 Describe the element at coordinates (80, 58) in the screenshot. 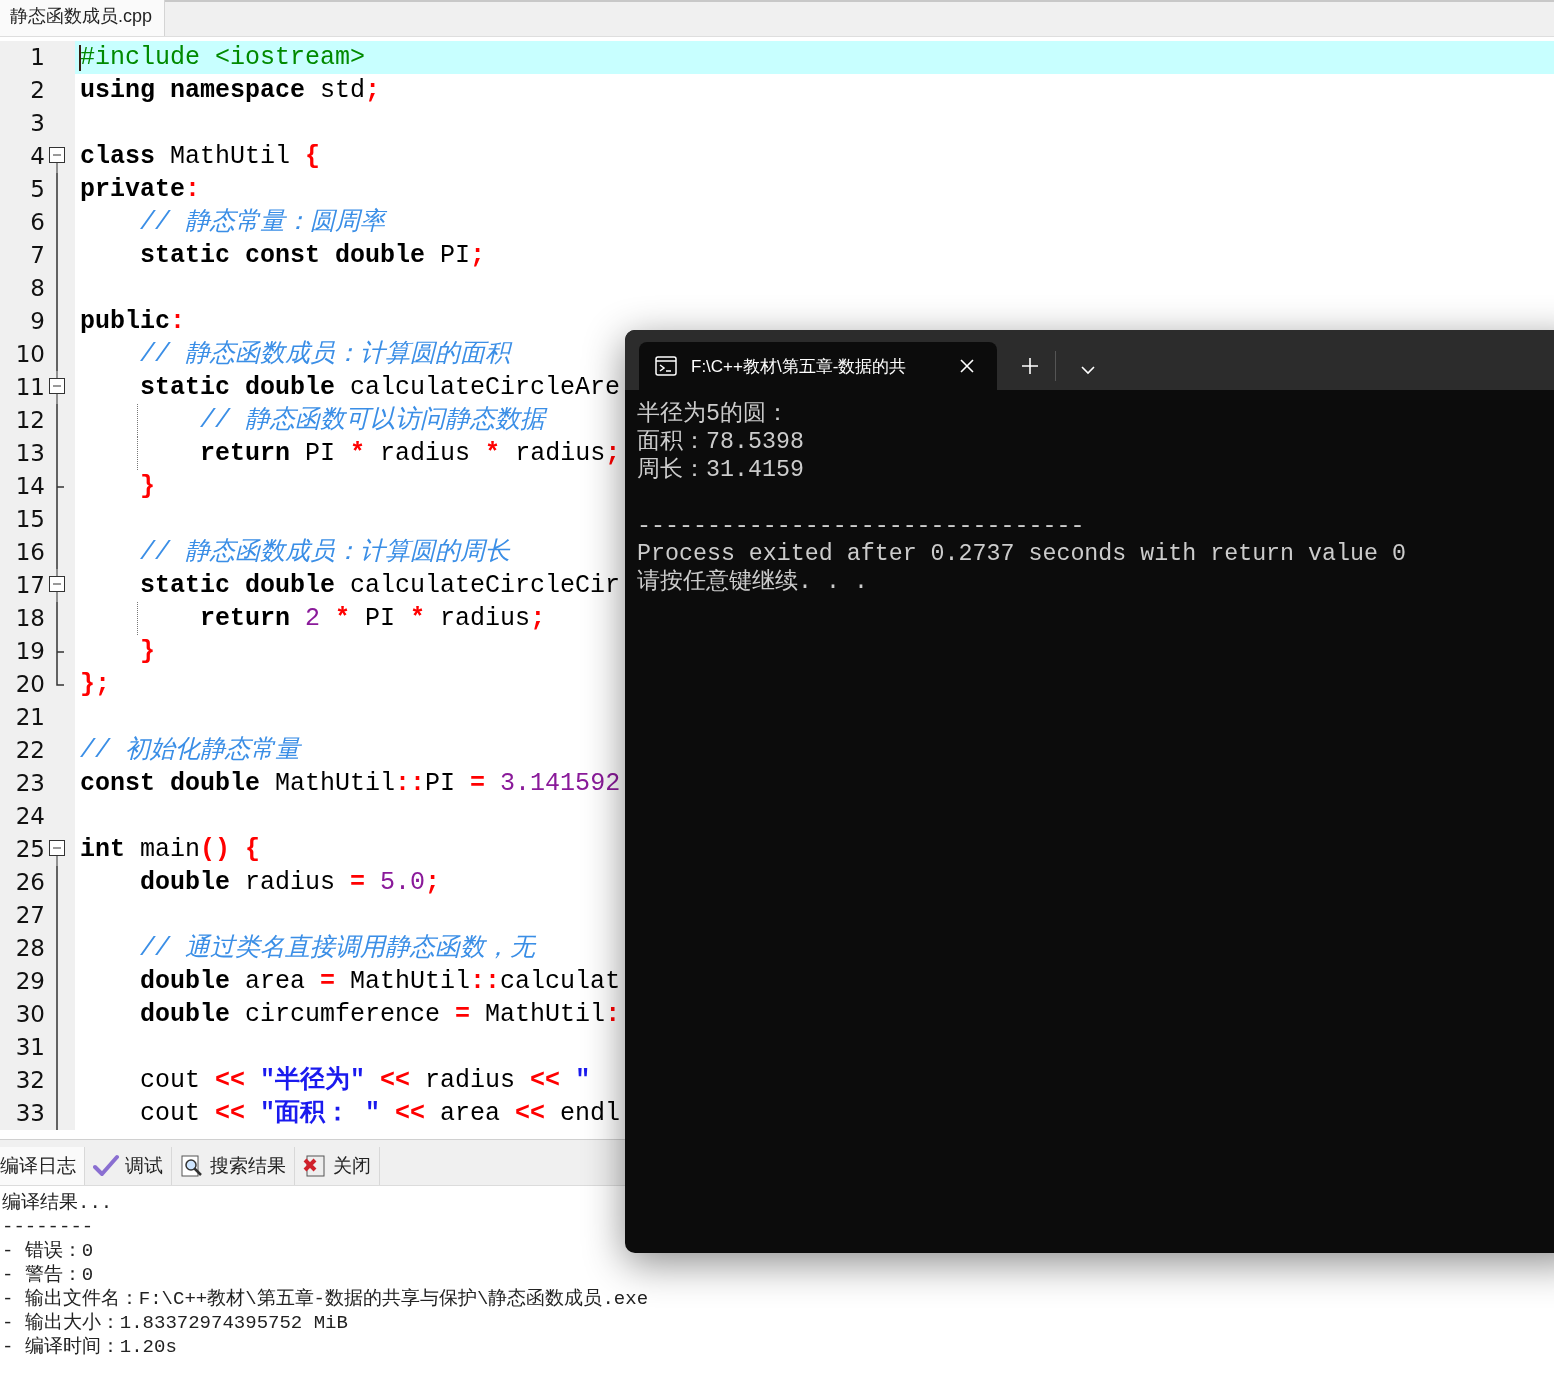

I see `text-cursor` at that location.